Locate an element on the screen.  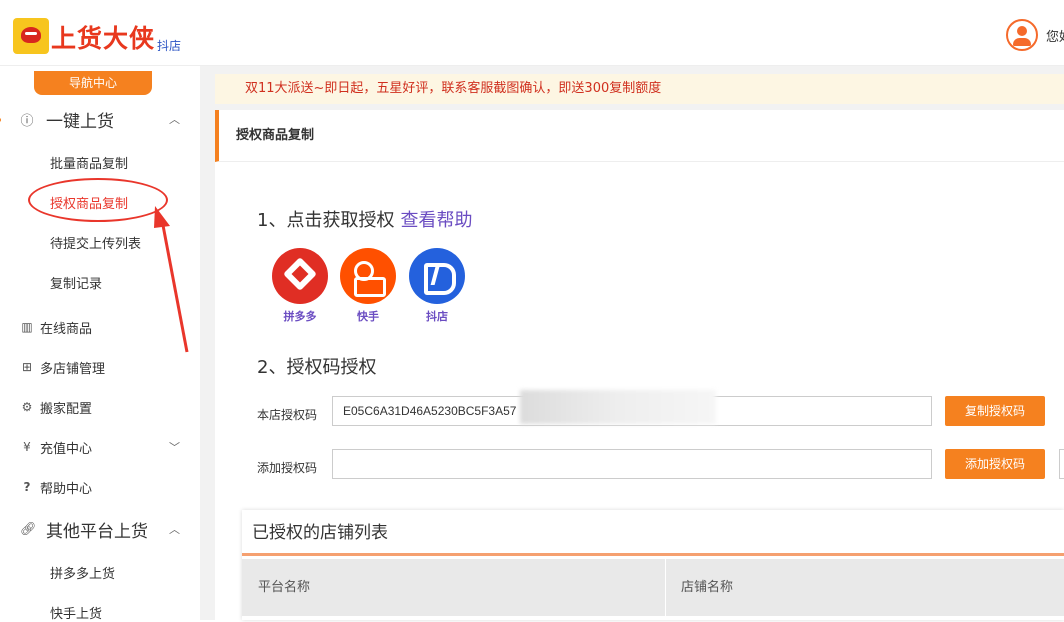
column-header-shop: 店铺名称 is located at coordinates (707, 587).